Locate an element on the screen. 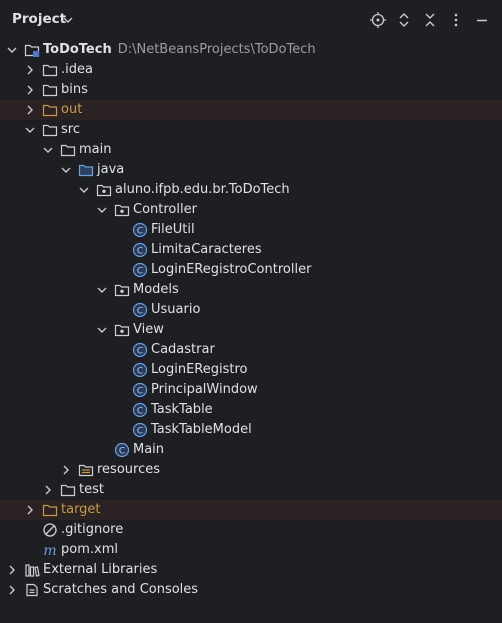  tree-item-label: TaskTable is located at coordinates (182, 409).